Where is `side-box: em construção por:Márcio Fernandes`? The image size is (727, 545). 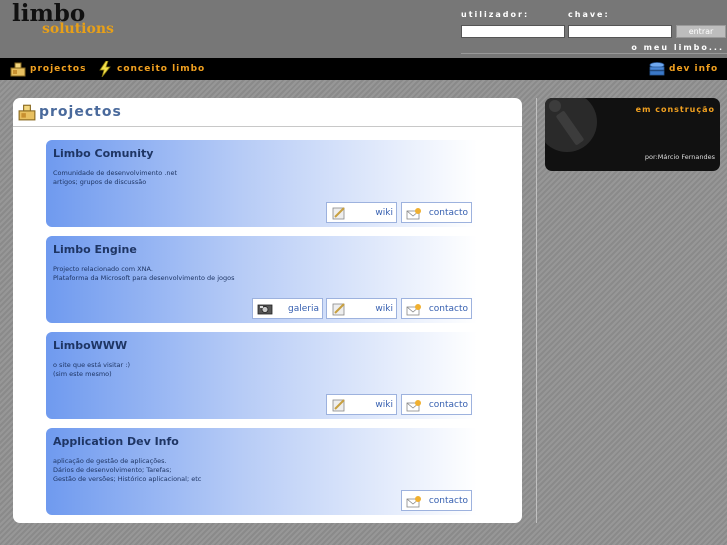 side-box: em construção por:Márcio Fernandes is located at coordinates (632, 134).